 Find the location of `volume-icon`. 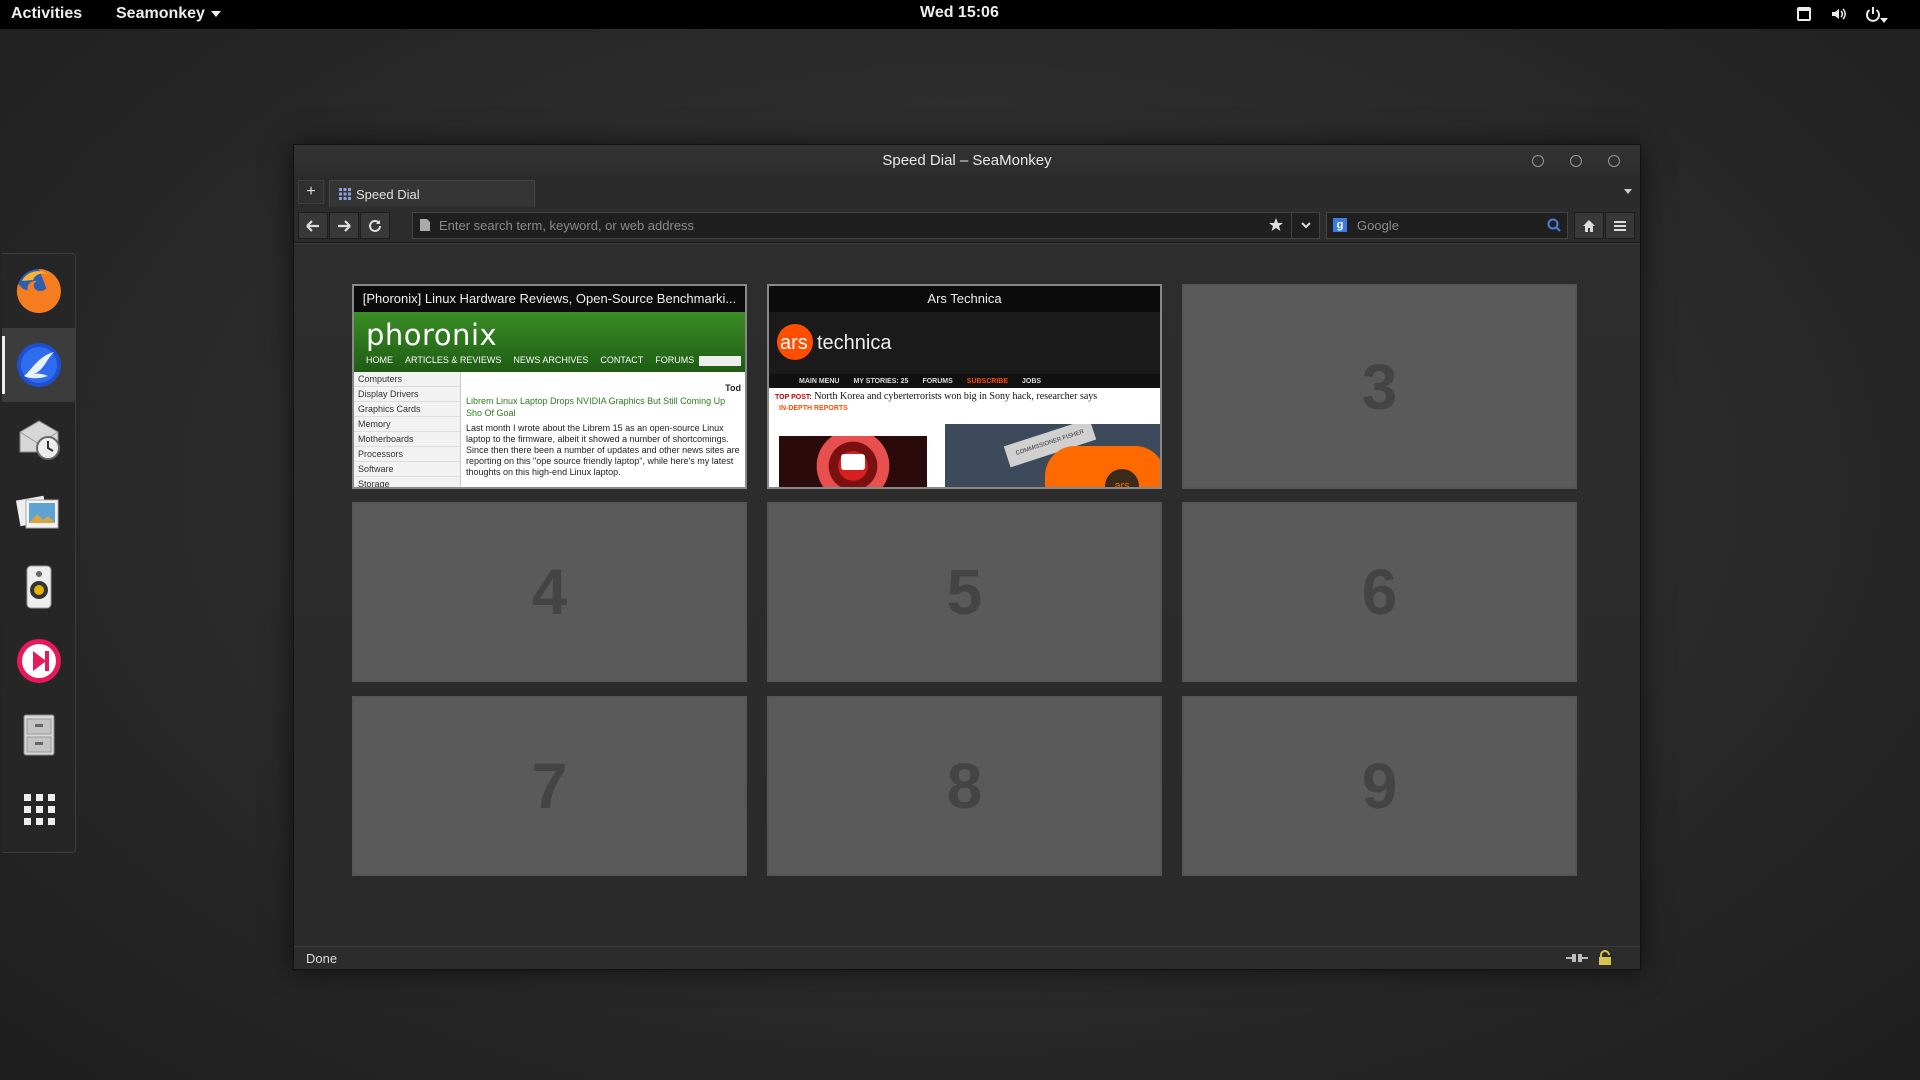

volume-icon is located at coordinates (1839, 14).